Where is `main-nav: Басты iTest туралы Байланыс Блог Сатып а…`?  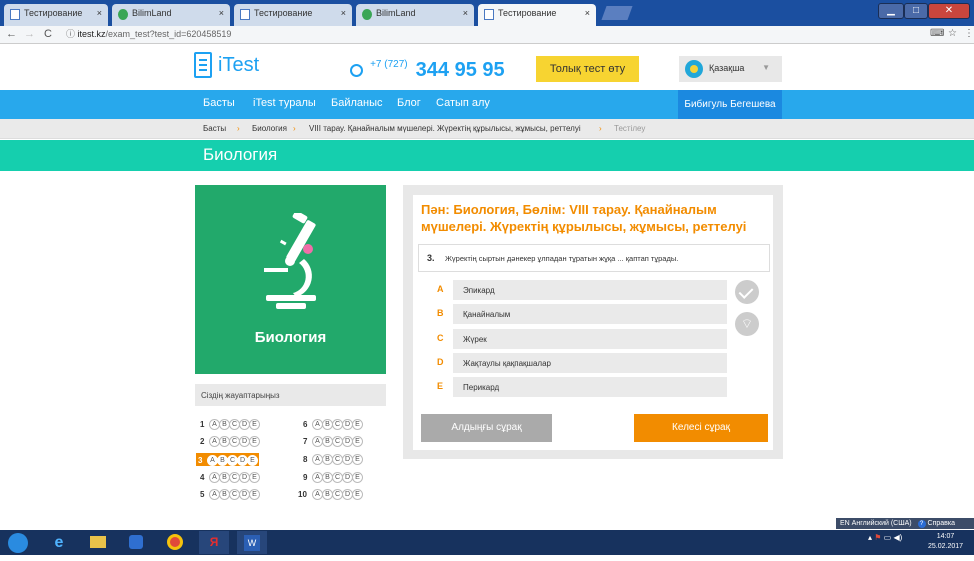
main-nav: Басты iTest туралы Байланыс Блог Сатып а… is located at coordinates (487, 104).